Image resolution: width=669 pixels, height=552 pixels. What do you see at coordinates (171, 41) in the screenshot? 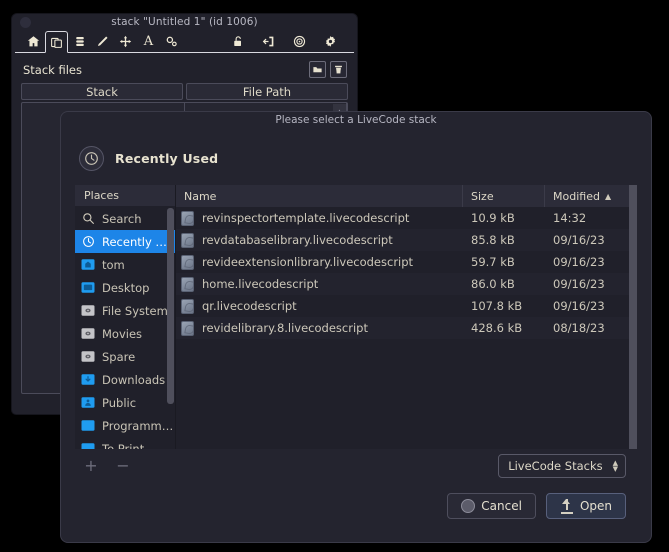
I see `settings-gears-icon` at bounding box center [171, 41].